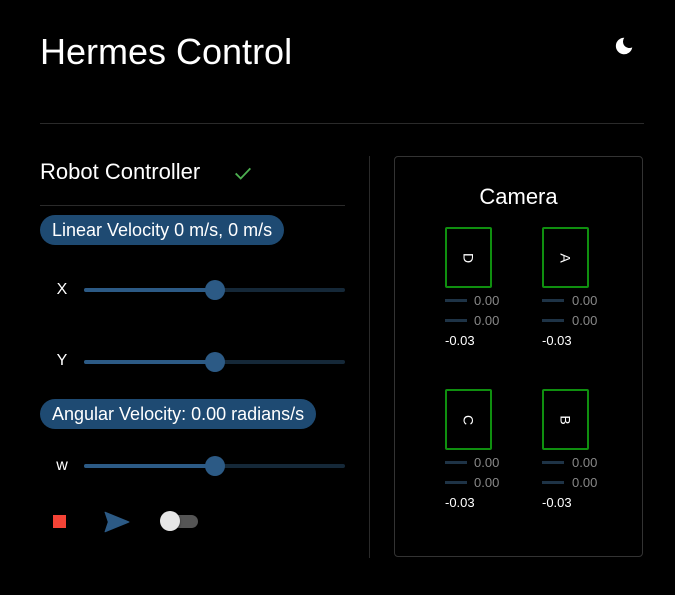 This screenshot has height=595, width=675. Describe the element at coordinates (170, 521) in the screenshot. I see `toggle-thumb` at that location.